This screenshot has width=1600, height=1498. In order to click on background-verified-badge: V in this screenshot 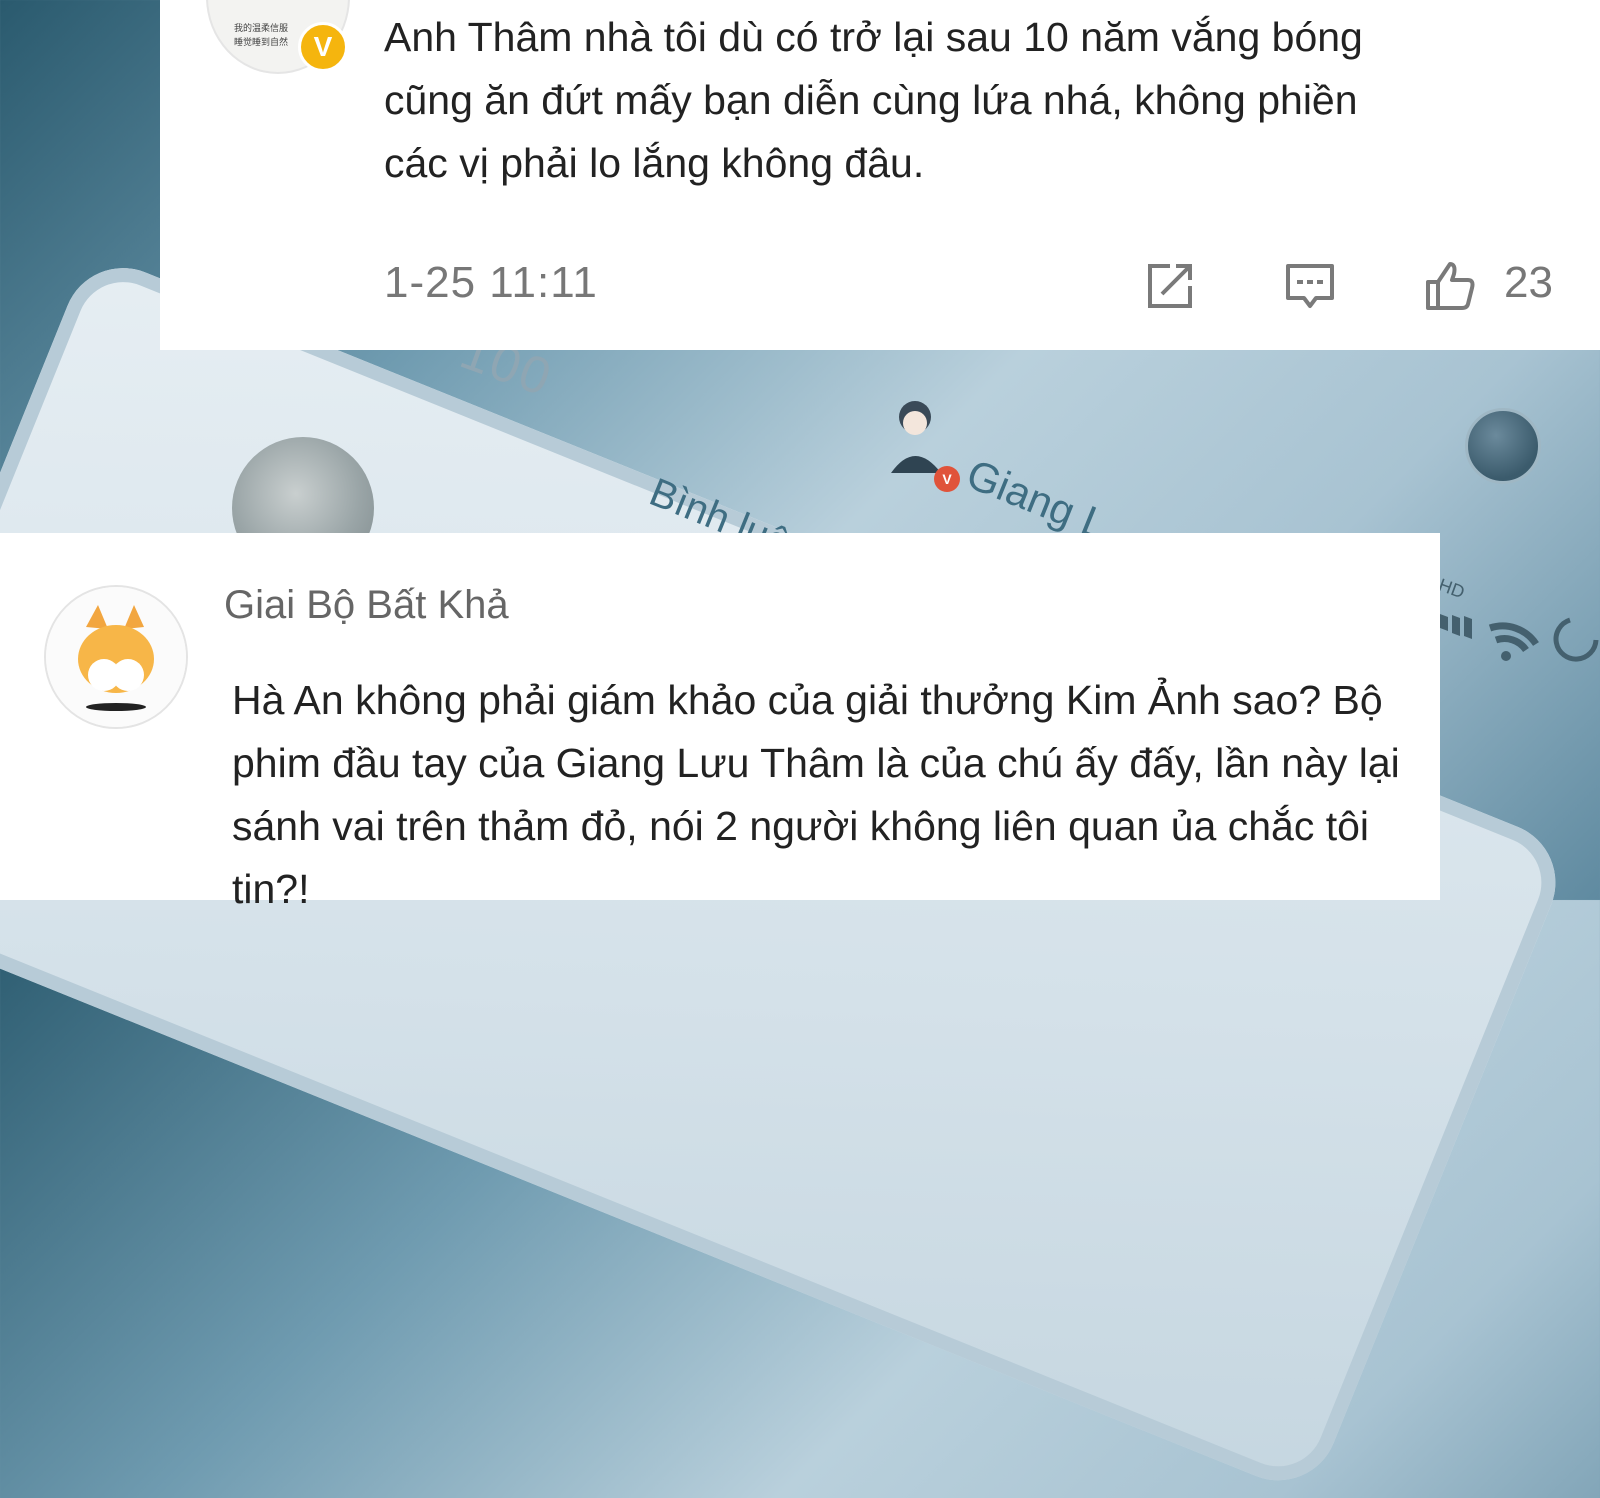, I will do `click(947, 479)`.